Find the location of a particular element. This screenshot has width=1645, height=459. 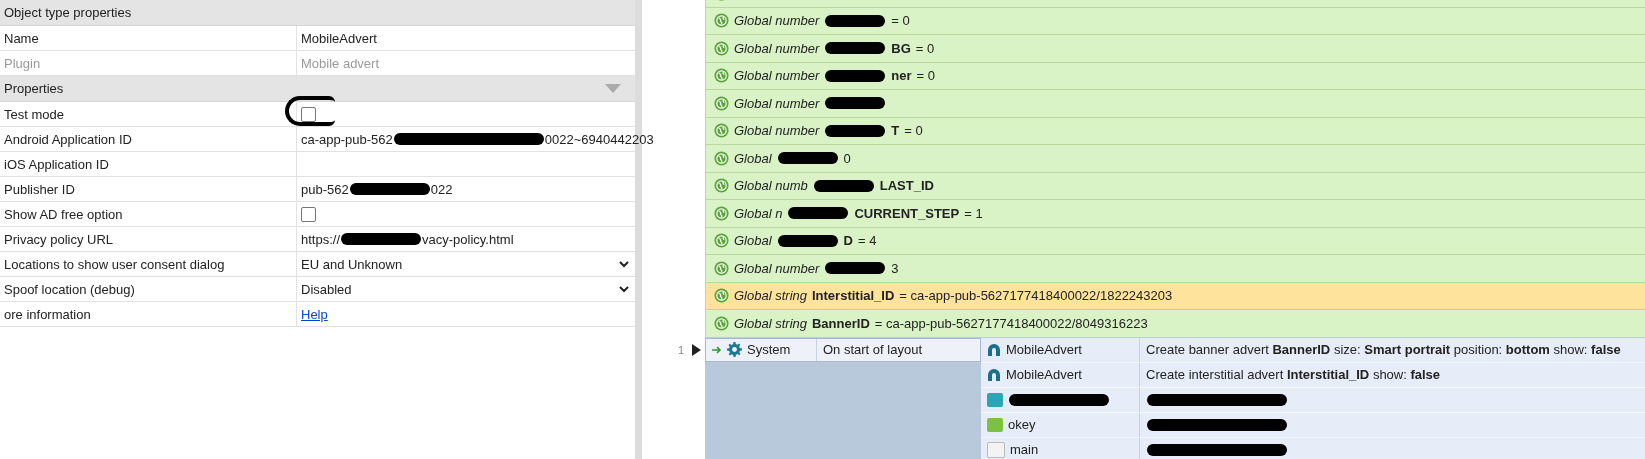

help-link: Help is located at coordinates (314, 314).